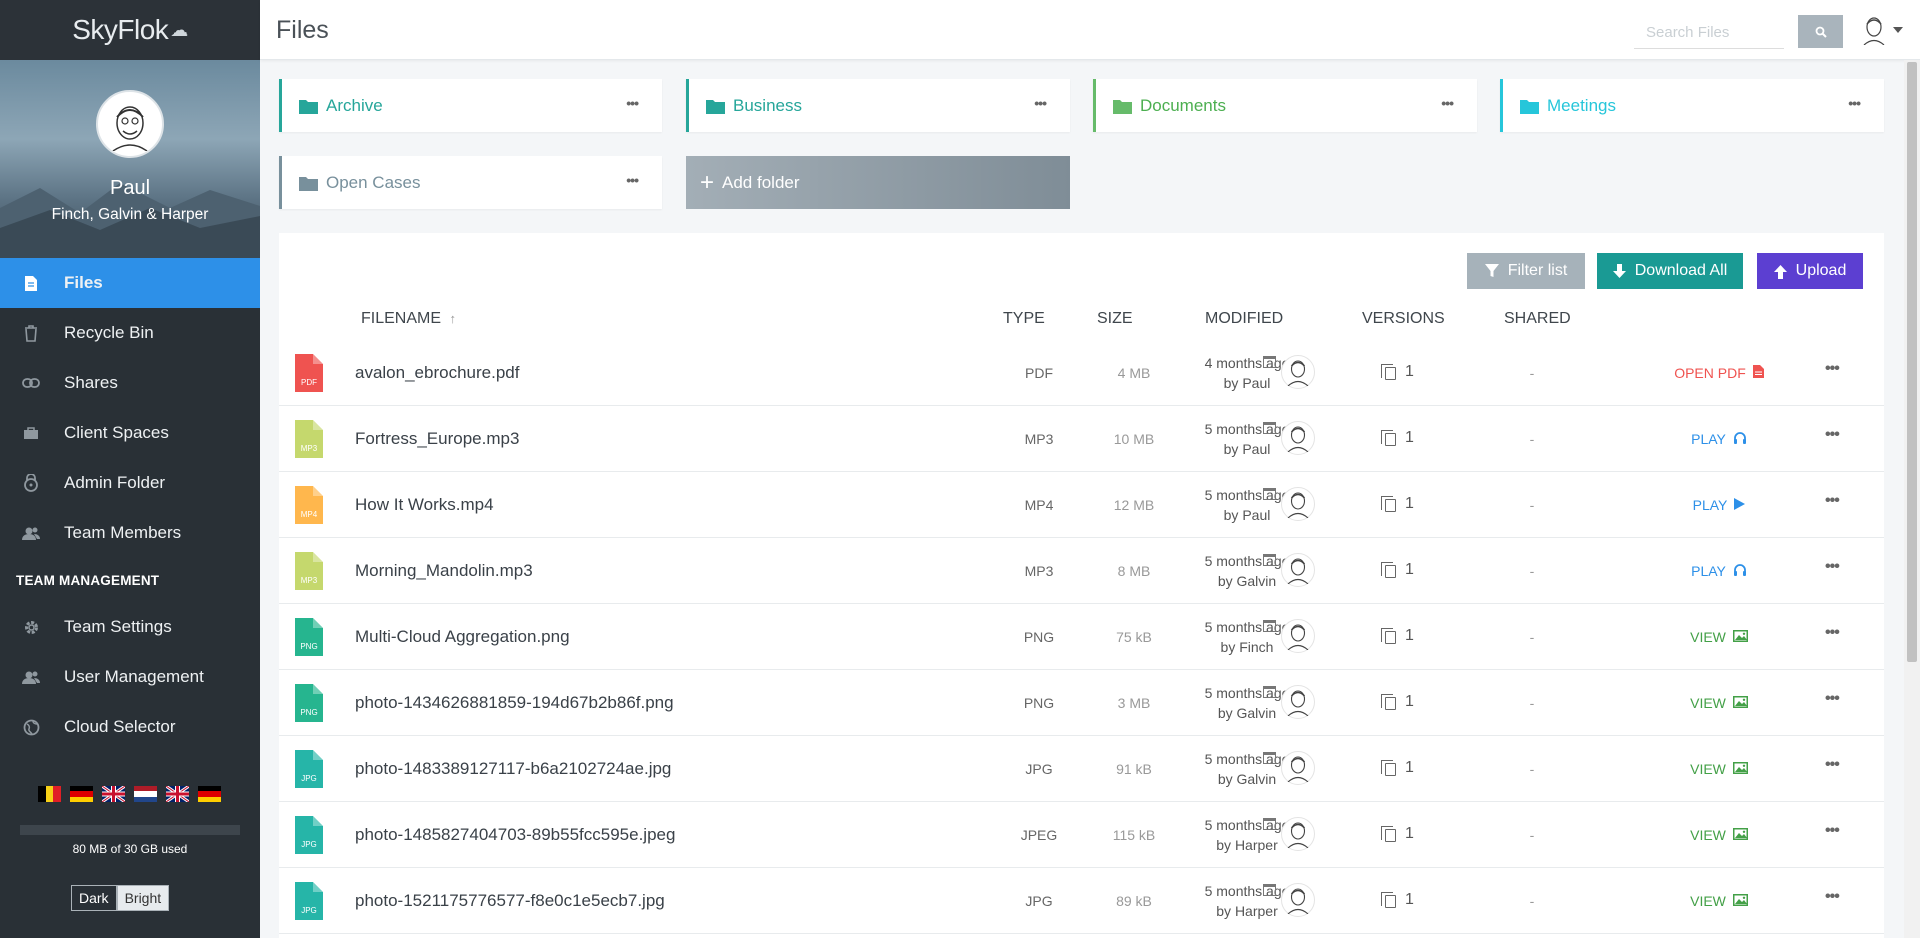 This screenshot has width=1920, height=938. I want to click on column-header-shared: SHARED, so click(1537, 319).